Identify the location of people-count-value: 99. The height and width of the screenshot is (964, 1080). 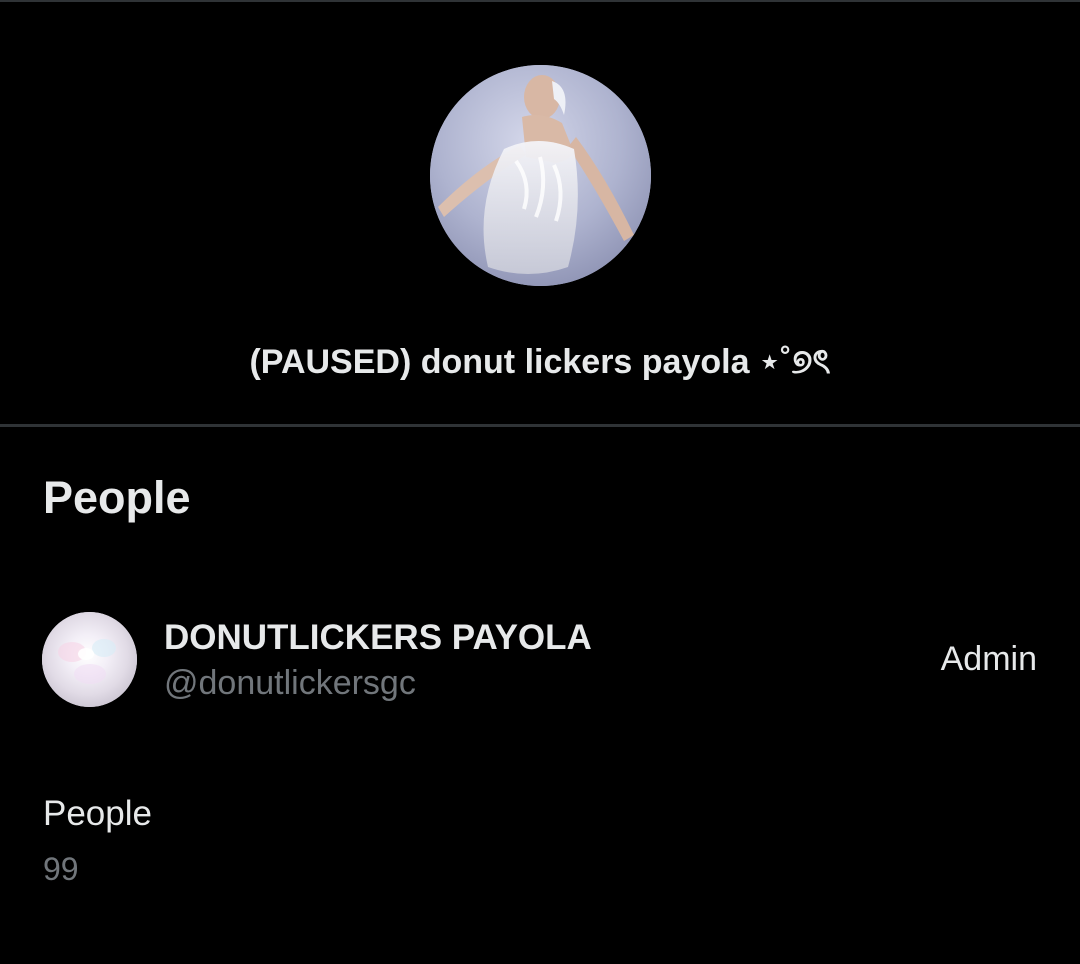
(61, 869).